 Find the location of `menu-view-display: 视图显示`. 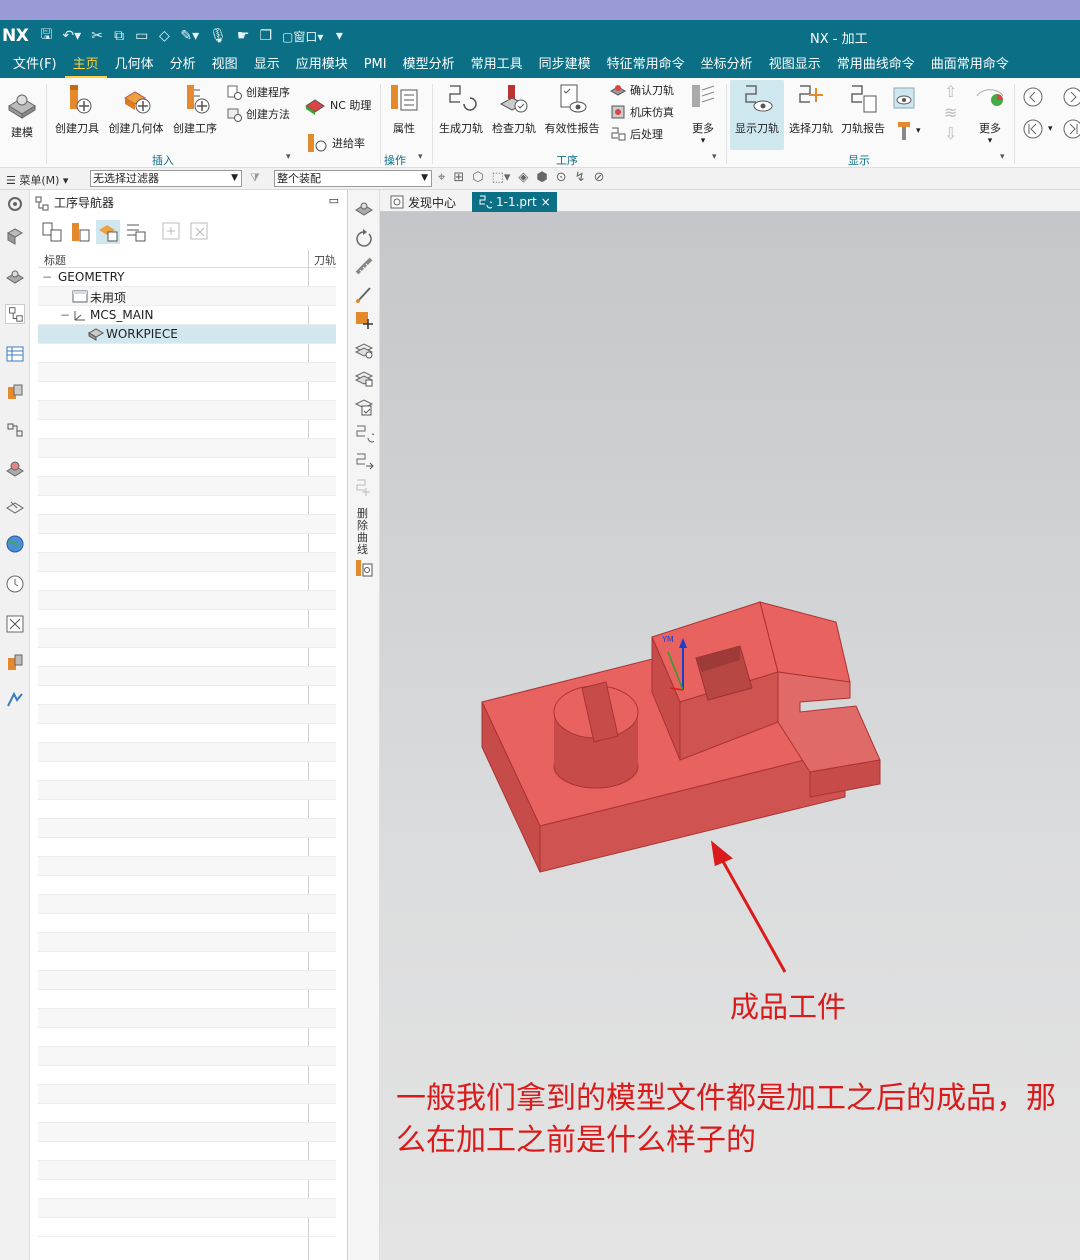

menu-view-display: 视图显示 is located at coordinates (795, 65).